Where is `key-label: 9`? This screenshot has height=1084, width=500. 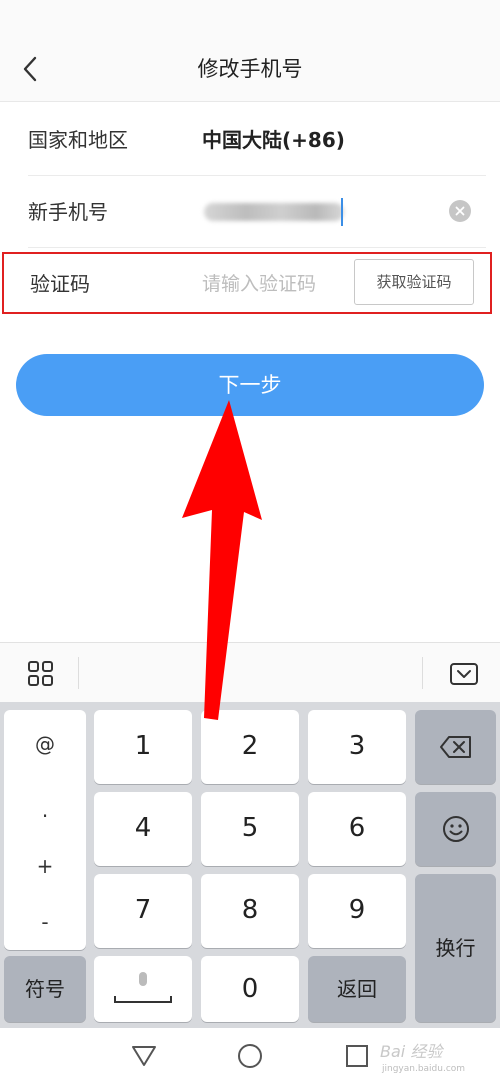 key-label: 9 is located at coordinates (357, 910).